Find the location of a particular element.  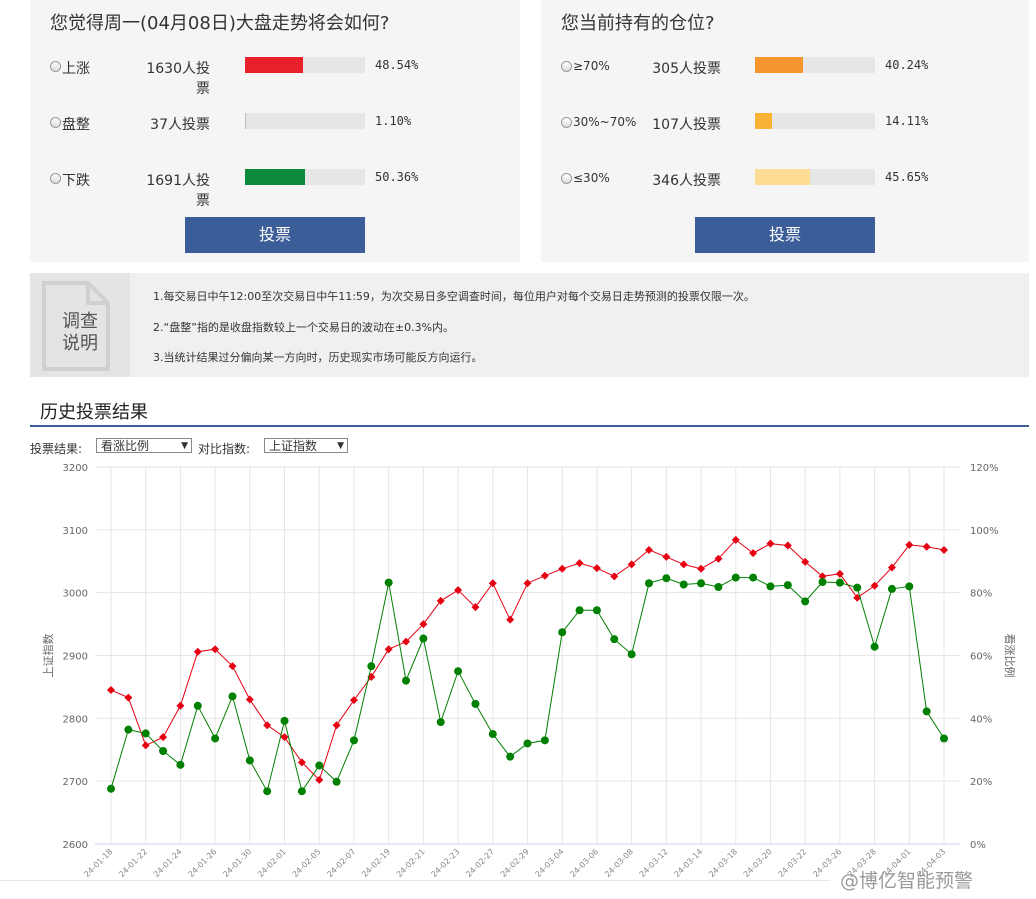

vote-result-value: 看涨比例 is located at coordinates (125, 446).